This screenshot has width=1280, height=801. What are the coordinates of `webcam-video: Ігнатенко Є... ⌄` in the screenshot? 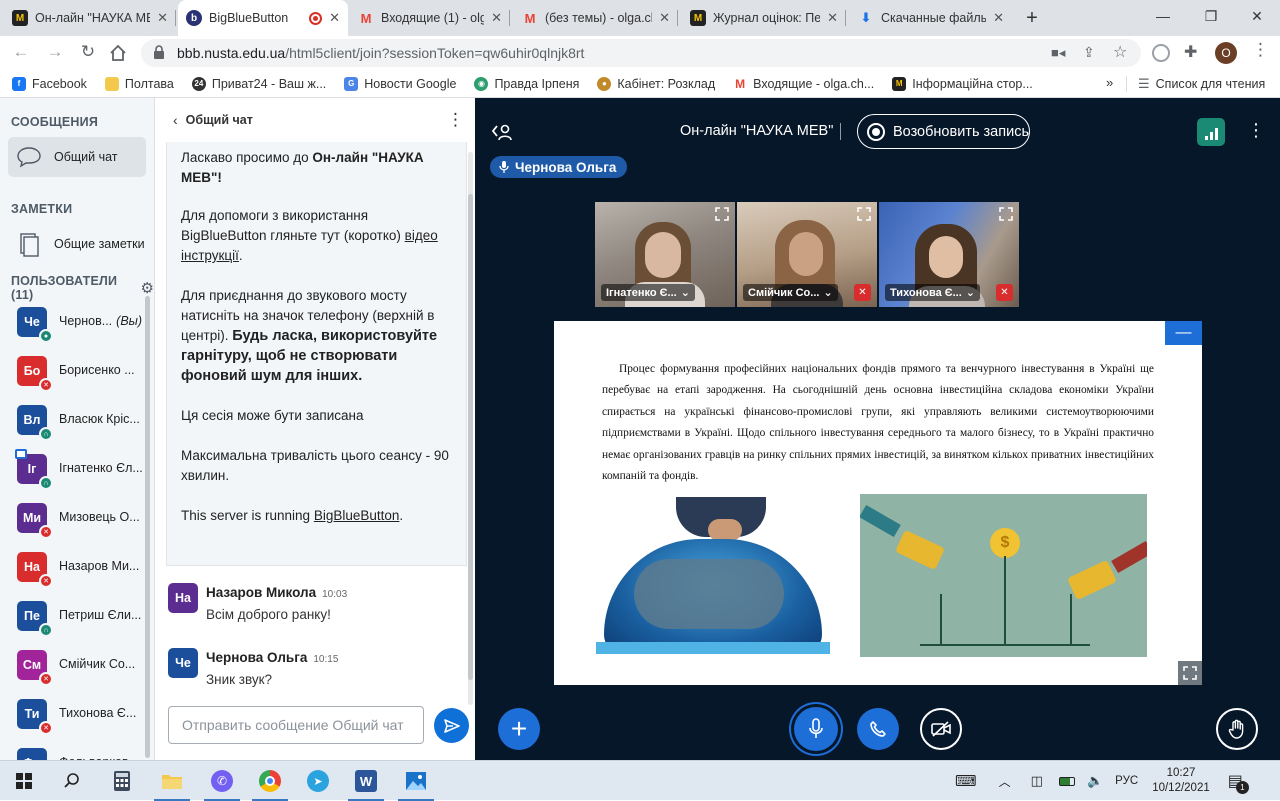 It's located at (665, 254).